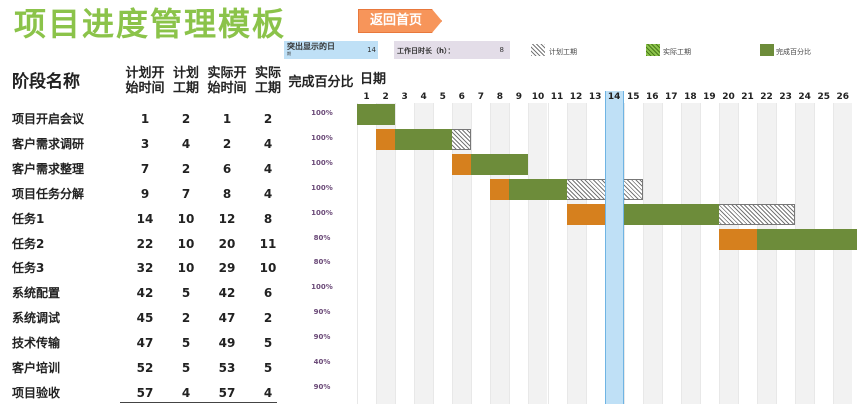  I want to click on task-name: 客户培训, so click(36, 368).